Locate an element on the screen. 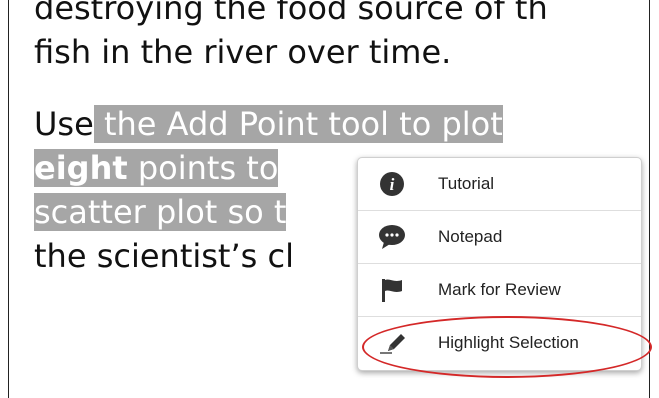  svg-text: i is located at coordinates (392, 184).